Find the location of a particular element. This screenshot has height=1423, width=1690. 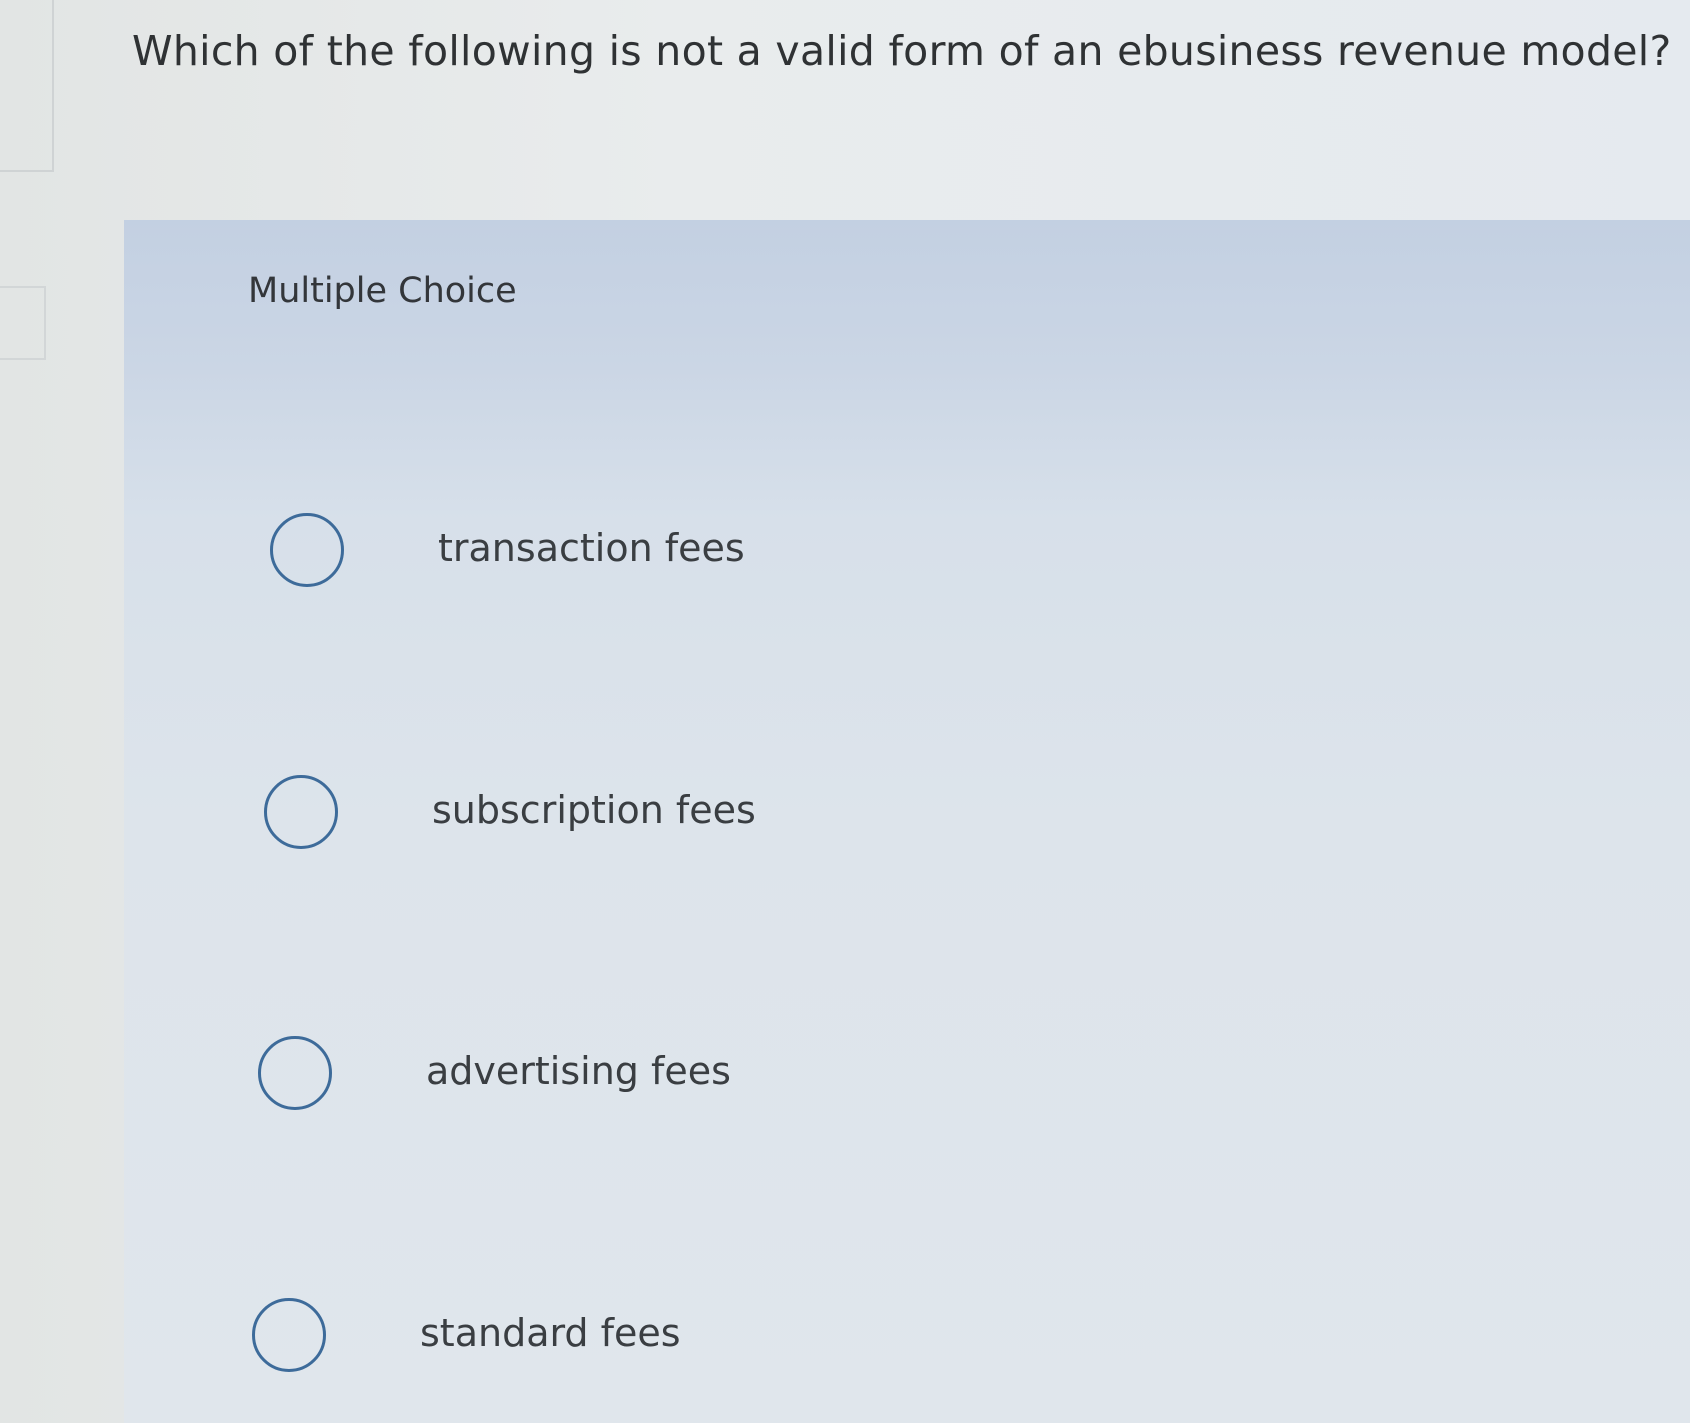

answer-option-advertising-fees: advertising fees is located at coordinates (708, 1078).